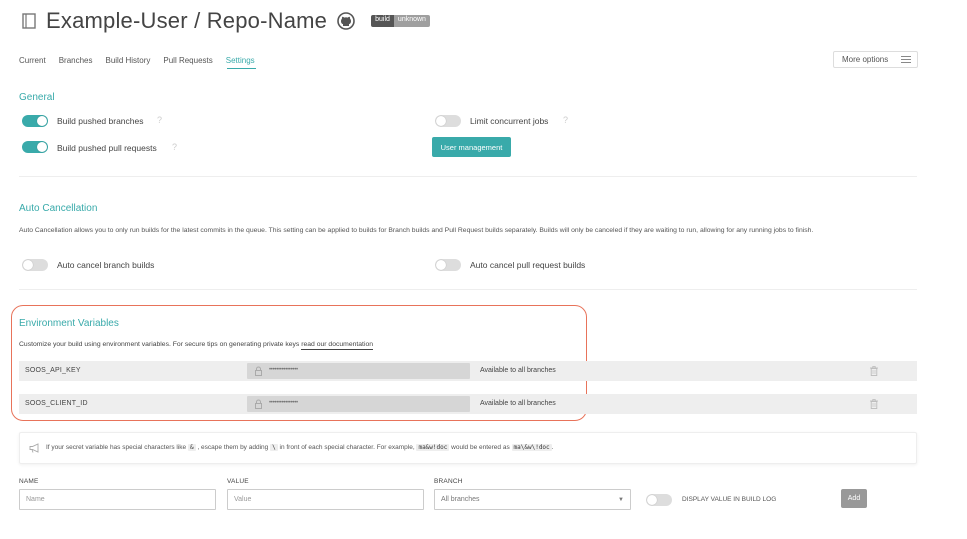 The width and height of the screenshot is (967, 539). Describe the element at coordinates (448, 481) in the screenshot. I see `branch-label: BRANCH` at that location.